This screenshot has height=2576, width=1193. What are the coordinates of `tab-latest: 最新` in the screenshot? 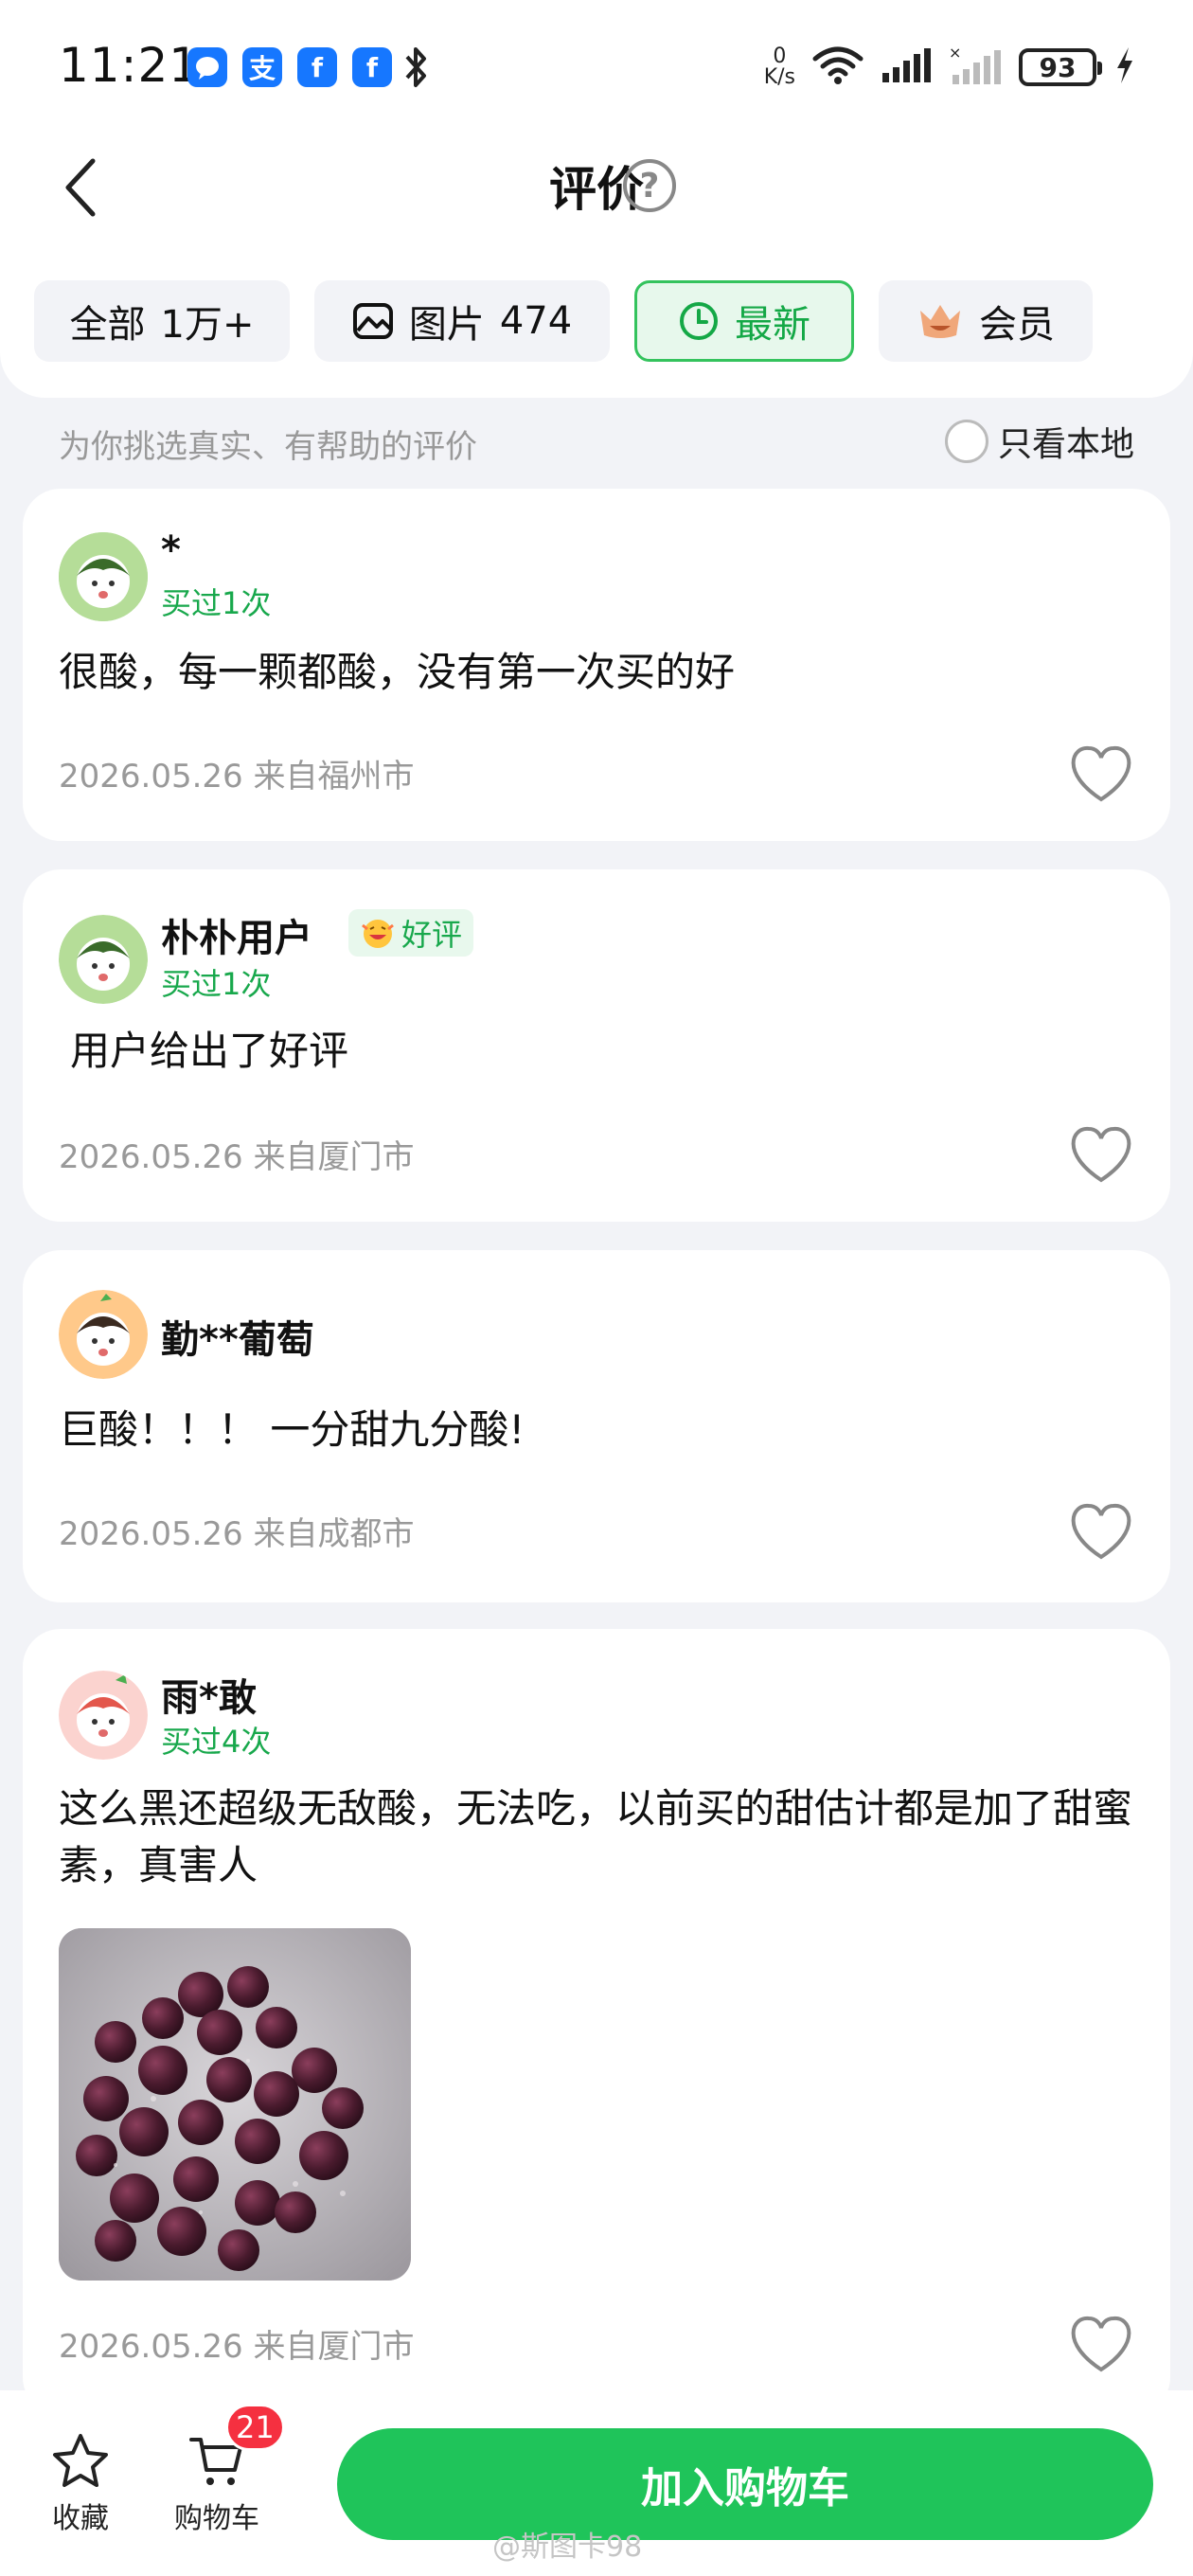 It's located at (744, 321).